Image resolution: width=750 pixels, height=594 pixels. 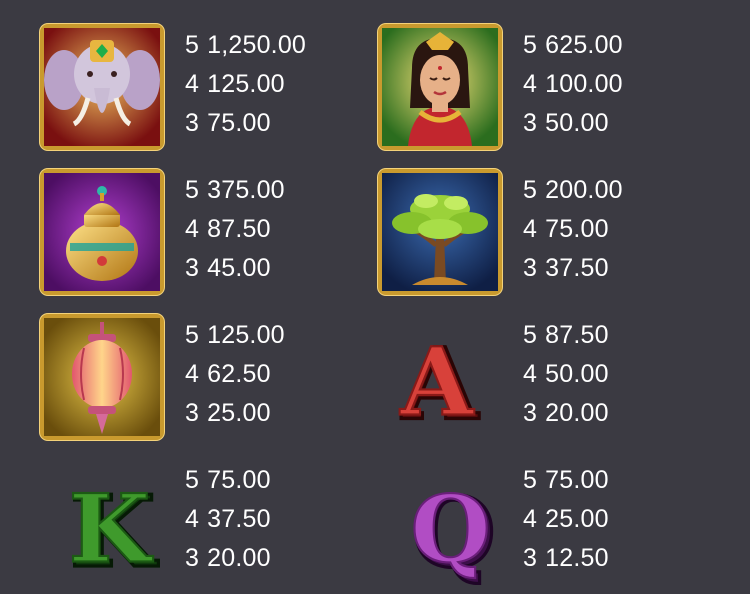 What do you see at coordinates (440, 87) in the screenshot?
I see `princess-icon` at bounding box center [440, 87].